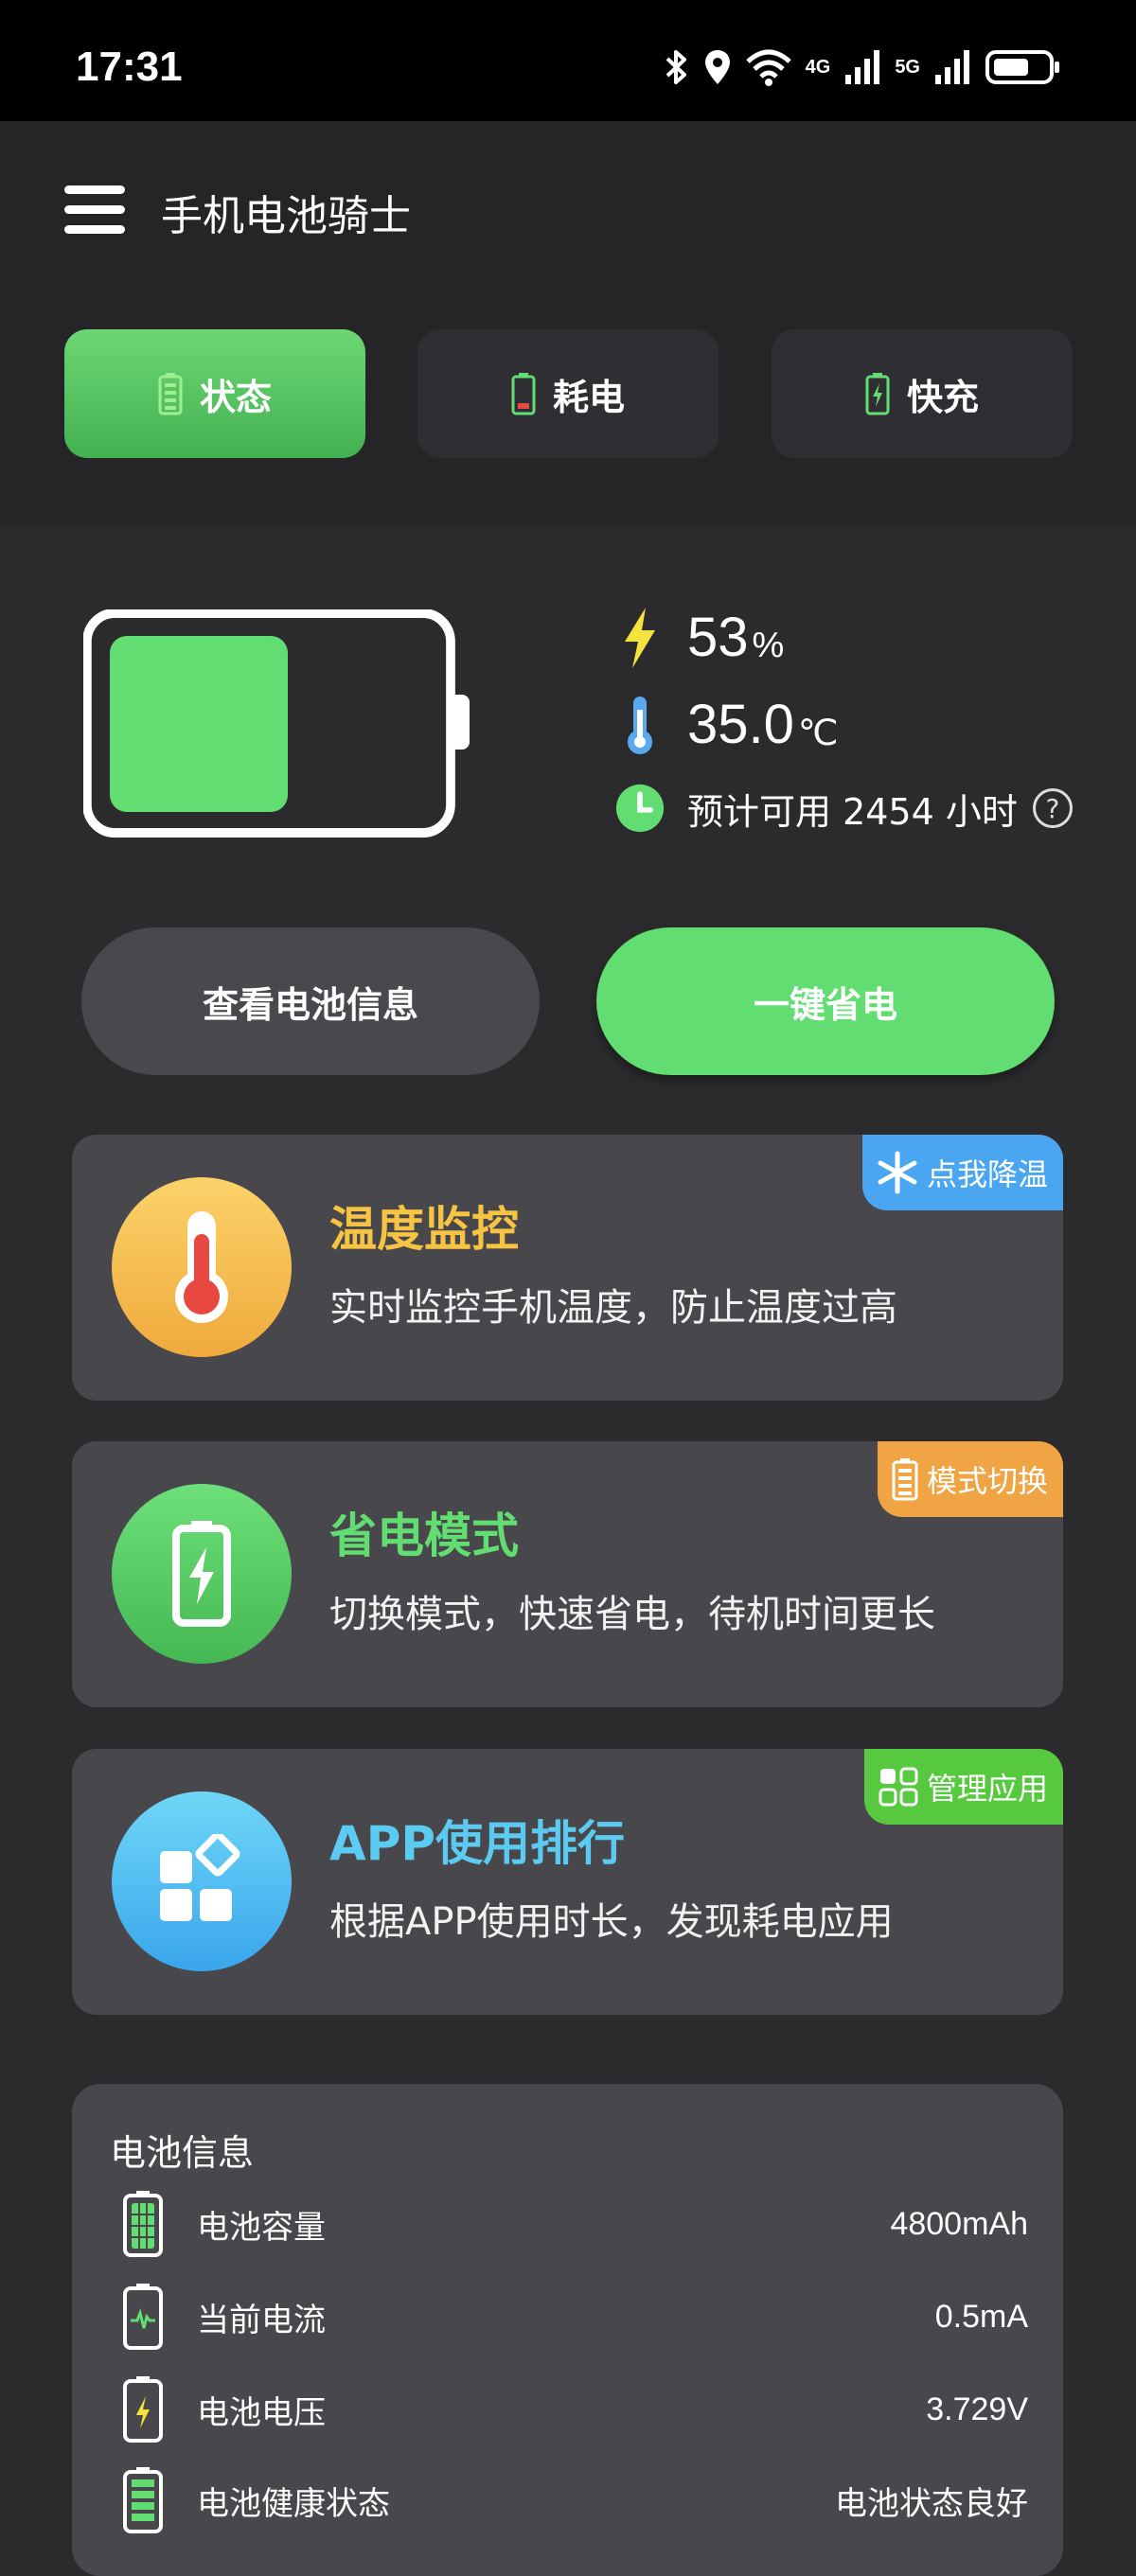  I want to click on menu-icon, so click(94, 210).